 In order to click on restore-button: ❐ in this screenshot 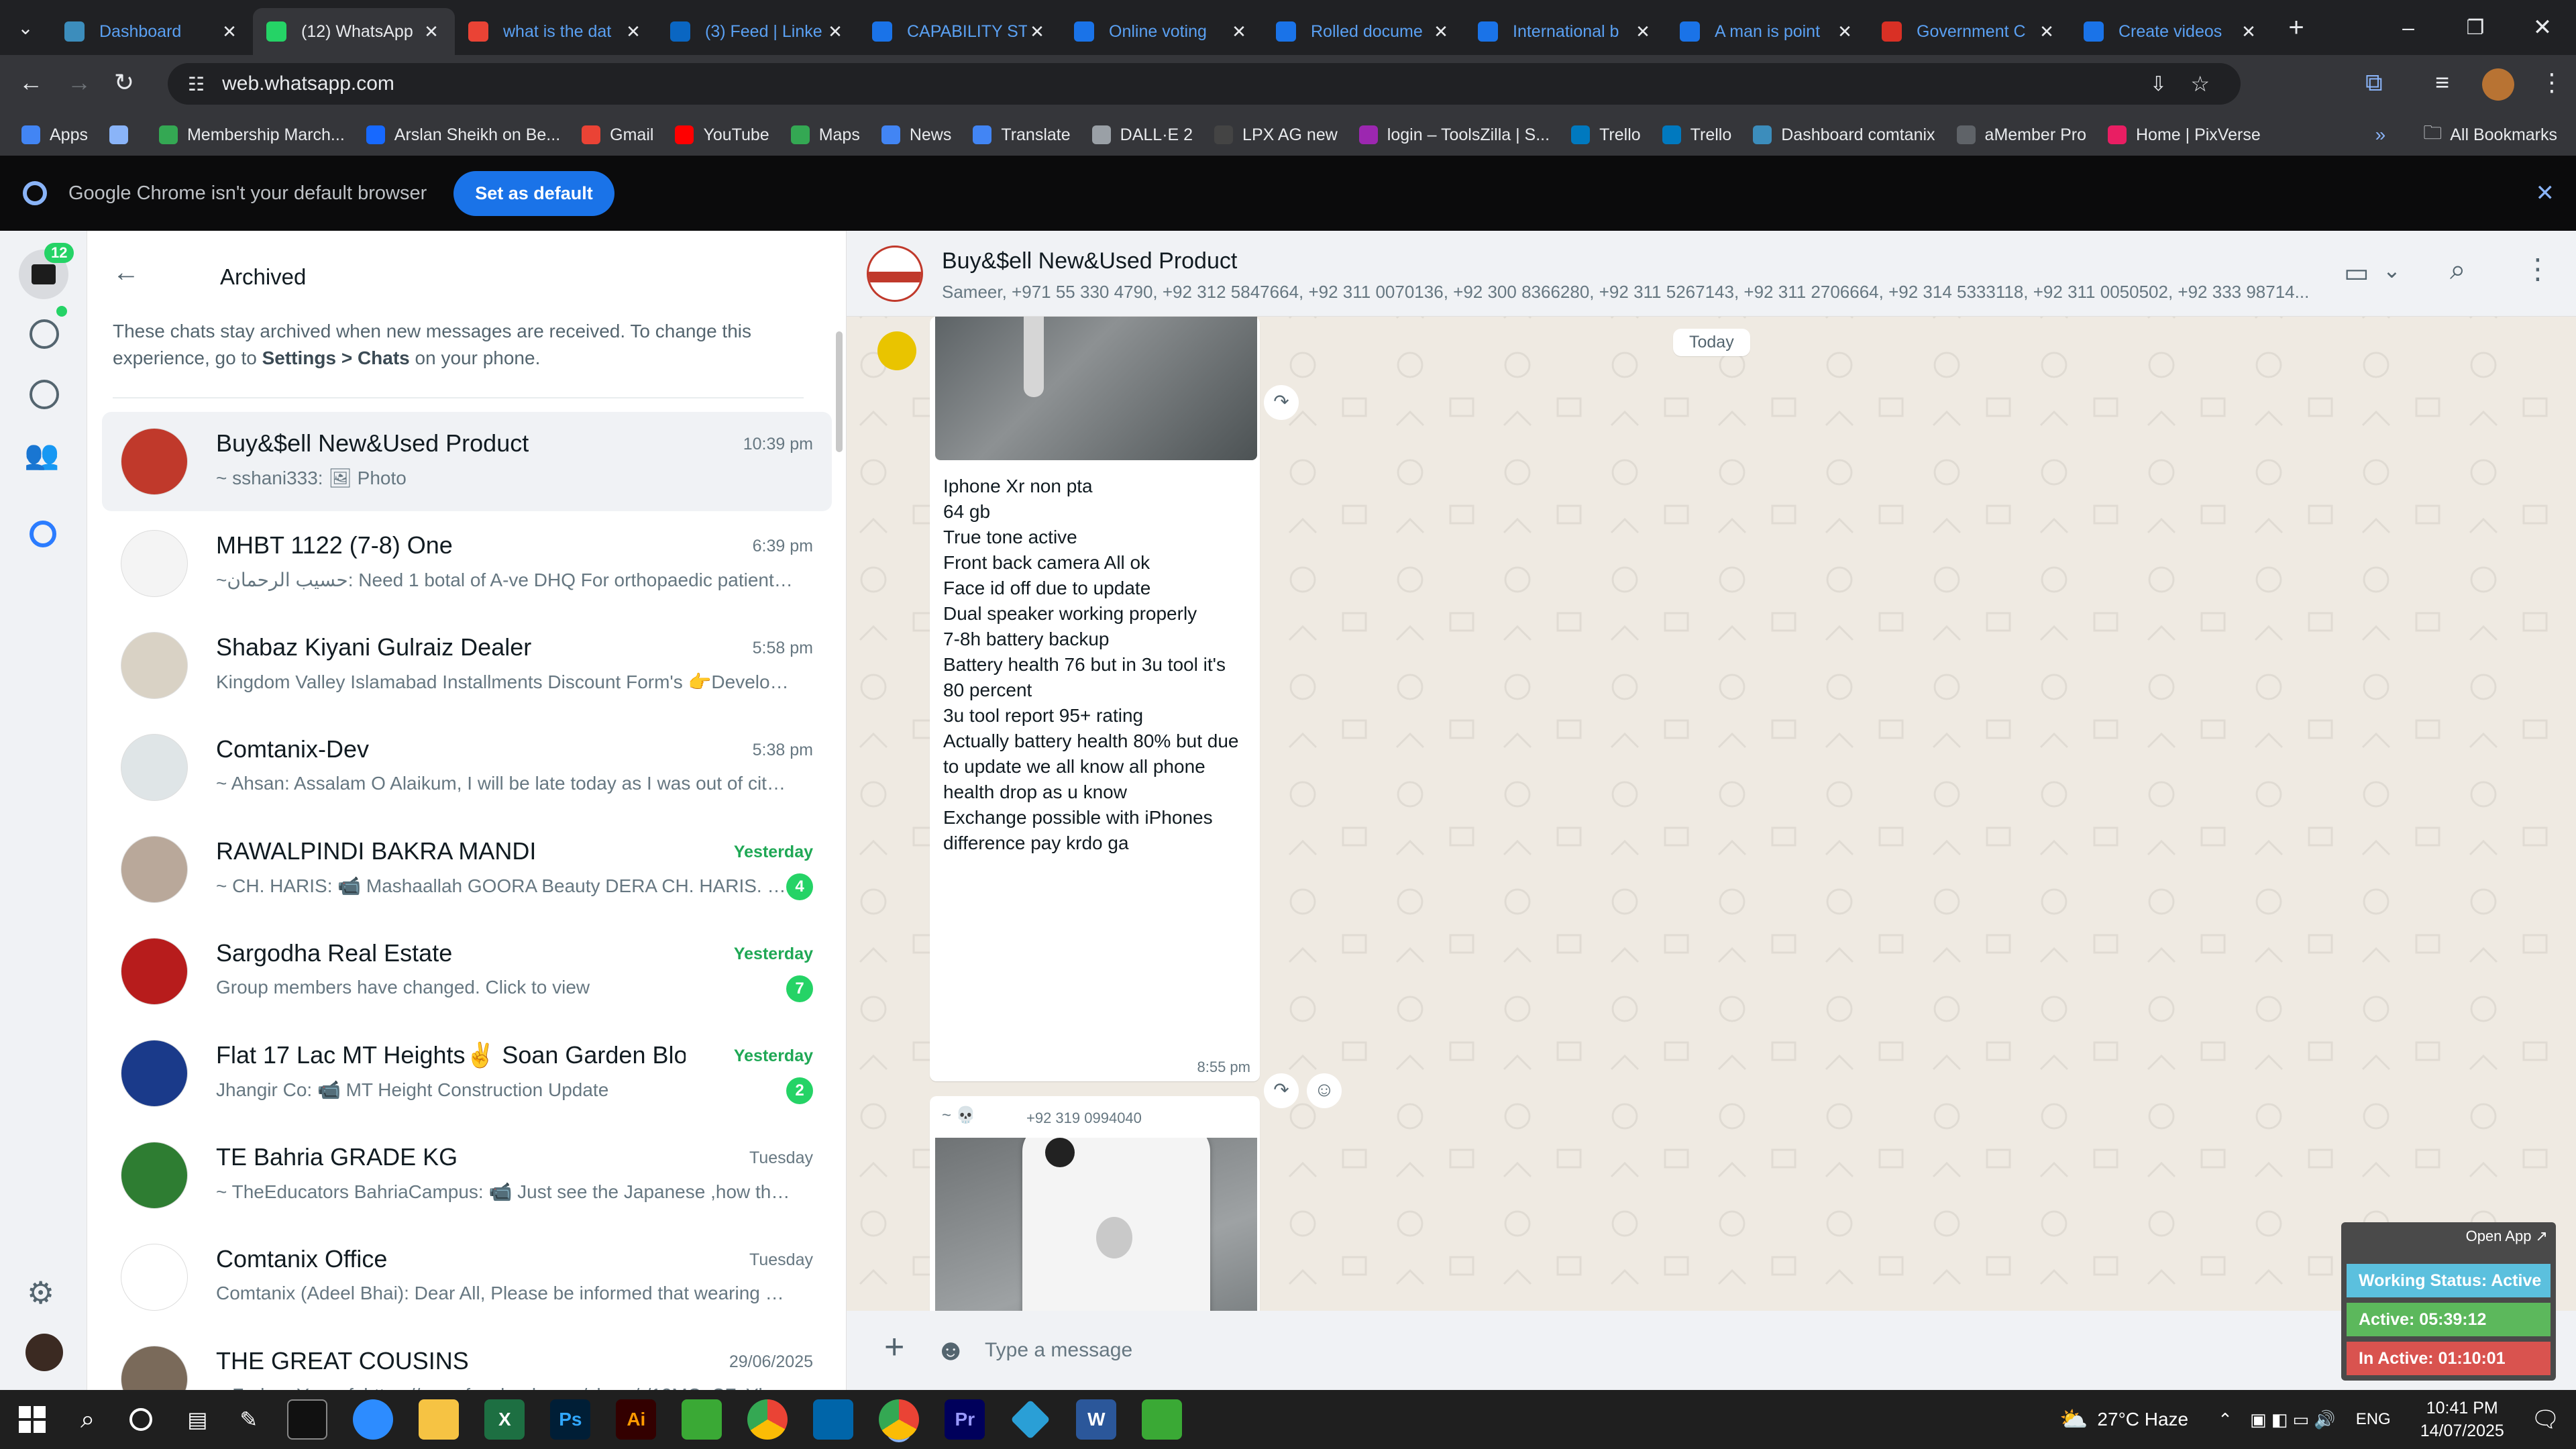, I will do `click(2475, 28)`.